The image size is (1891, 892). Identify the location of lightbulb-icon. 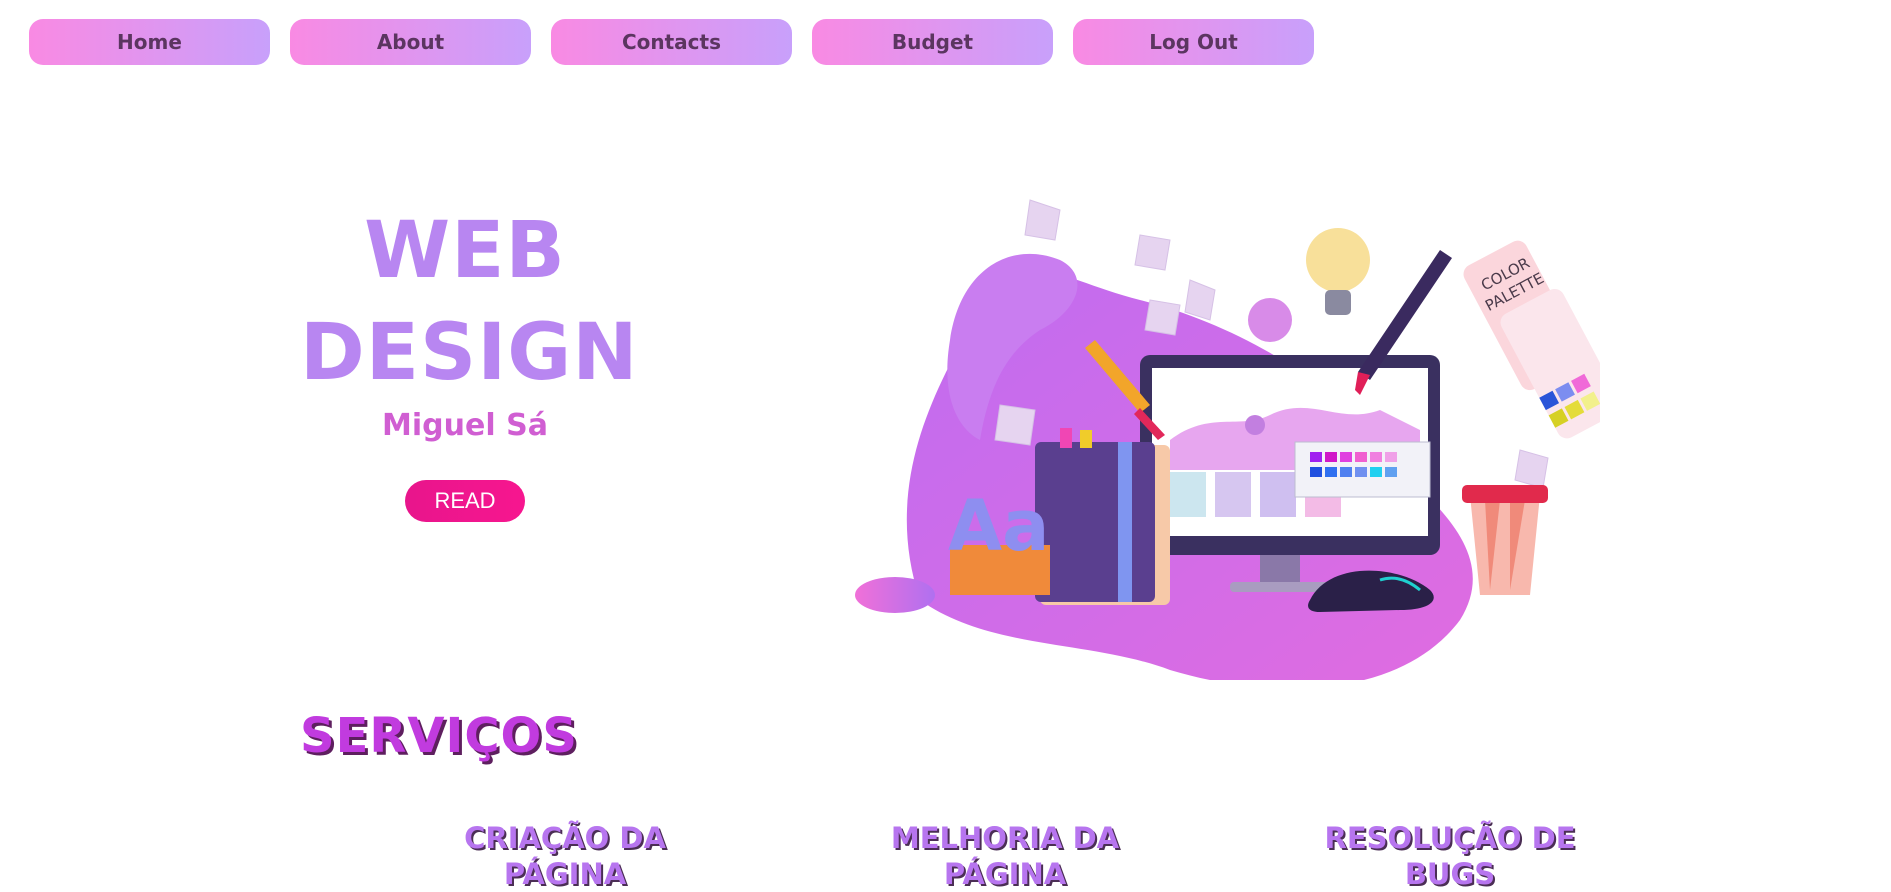
(1338, 271).